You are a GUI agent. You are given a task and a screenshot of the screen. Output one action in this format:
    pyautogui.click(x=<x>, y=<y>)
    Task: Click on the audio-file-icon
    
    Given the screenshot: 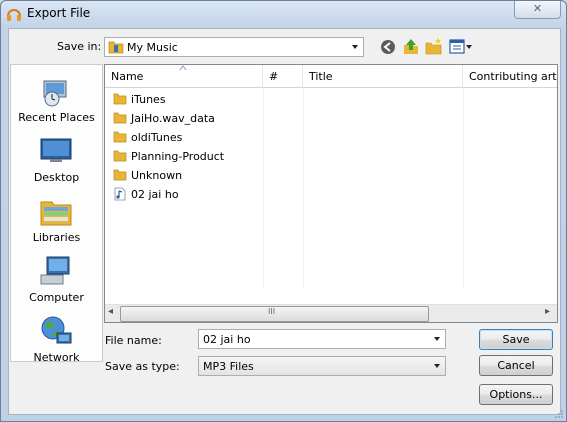 What is the action you would take?
    pyautogui.click(x=120, y=194)
    